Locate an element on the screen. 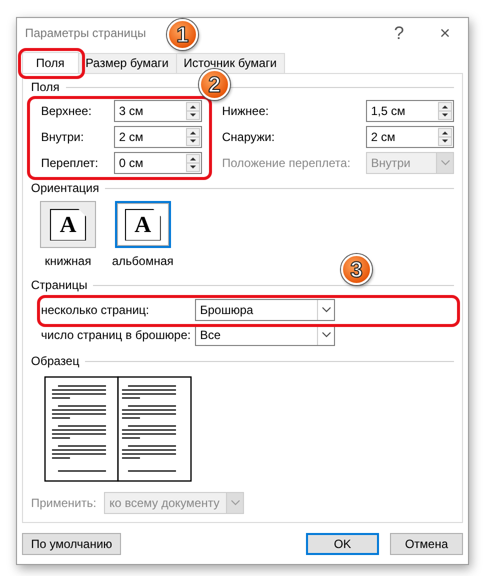 The height and width of the screenshot is (576, 485). group-heading: Ориентация is located at coordinates (65, 188).